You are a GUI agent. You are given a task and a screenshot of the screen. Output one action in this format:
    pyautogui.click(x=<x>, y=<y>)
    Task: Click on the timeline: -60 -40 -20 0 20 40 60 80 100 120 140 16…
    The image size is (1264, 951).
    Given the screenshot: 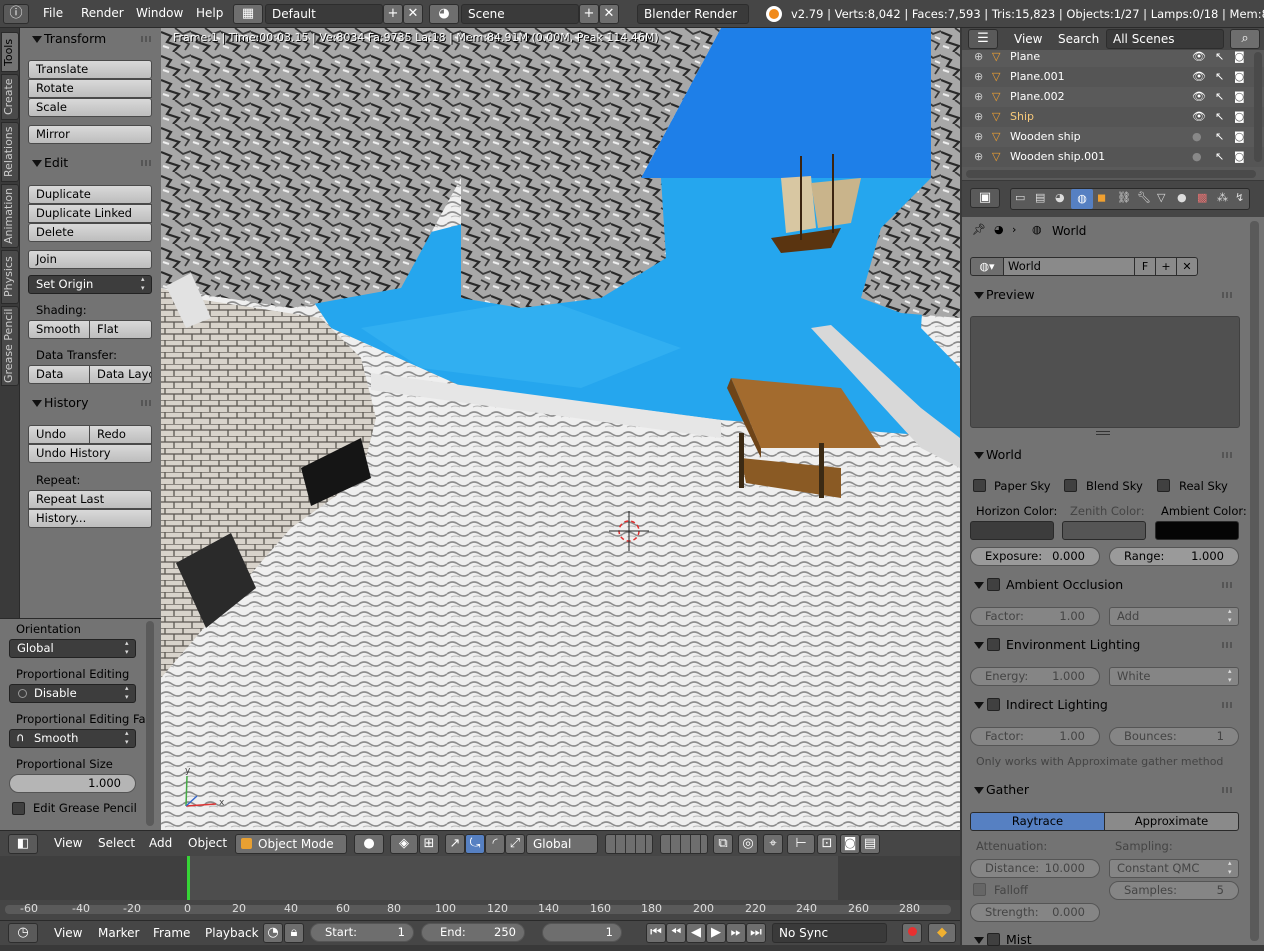 What is the action you would take?
    pyautogui.click(x=480, y=888)
    